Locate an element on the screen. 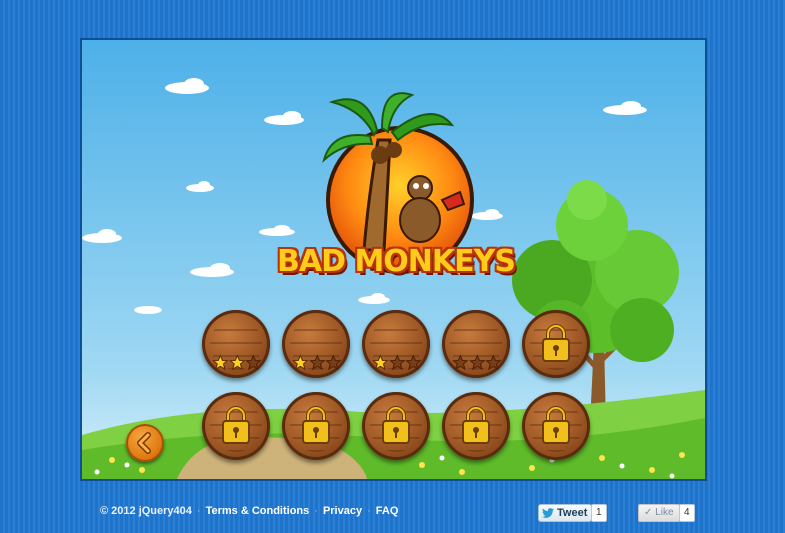 The height and width of the screenshot is (533, 785). back-button is located at coordinates (145, 443).